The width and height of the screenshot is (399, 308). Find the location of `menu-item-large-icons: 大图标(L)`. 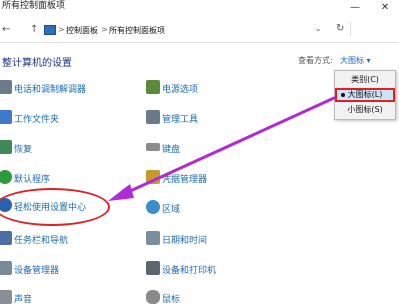

menu-item-large-icons: 大图标(L) is located at coordinates (365, 95).